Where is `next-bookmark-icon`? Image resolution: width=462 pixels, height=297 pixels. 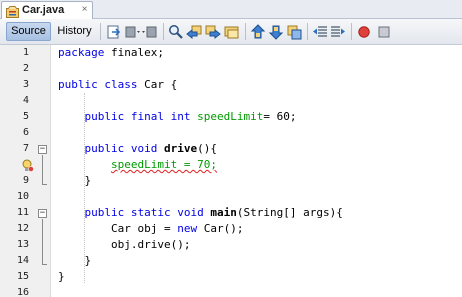 next-bookmark-icon is located at coordinates (276, 32).